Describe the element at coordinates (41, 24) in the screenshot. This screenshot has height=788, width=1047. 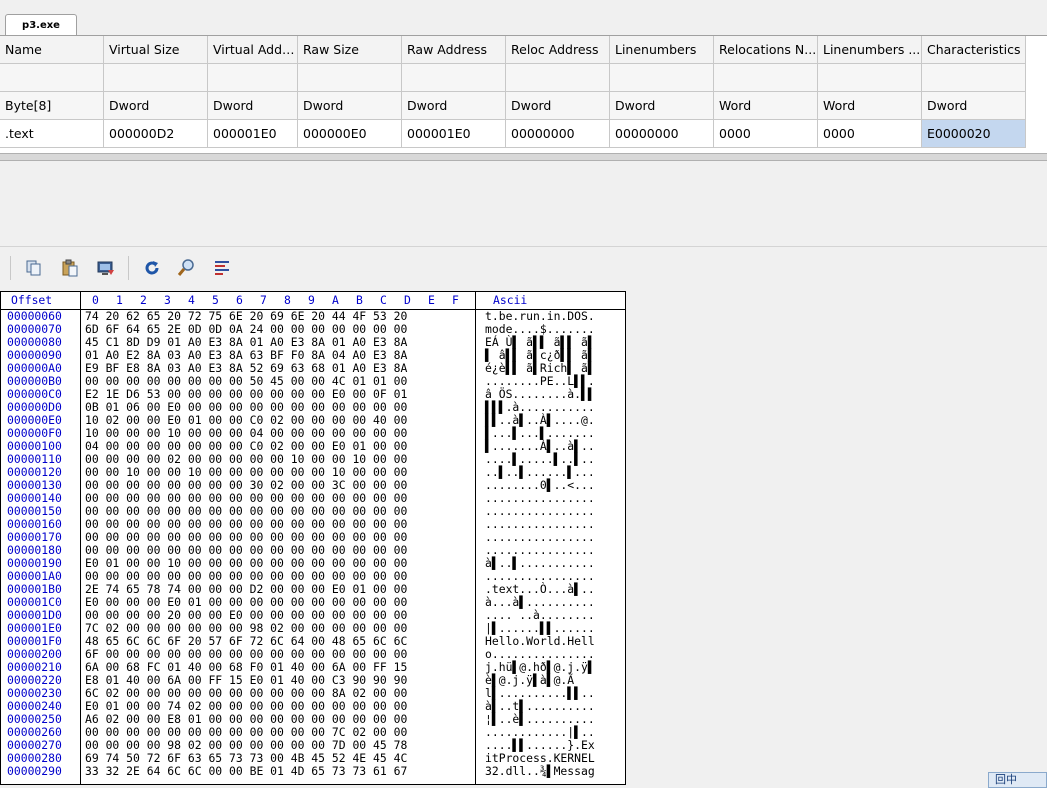
I see `tab-p3-exe: p3.exe` at that location.